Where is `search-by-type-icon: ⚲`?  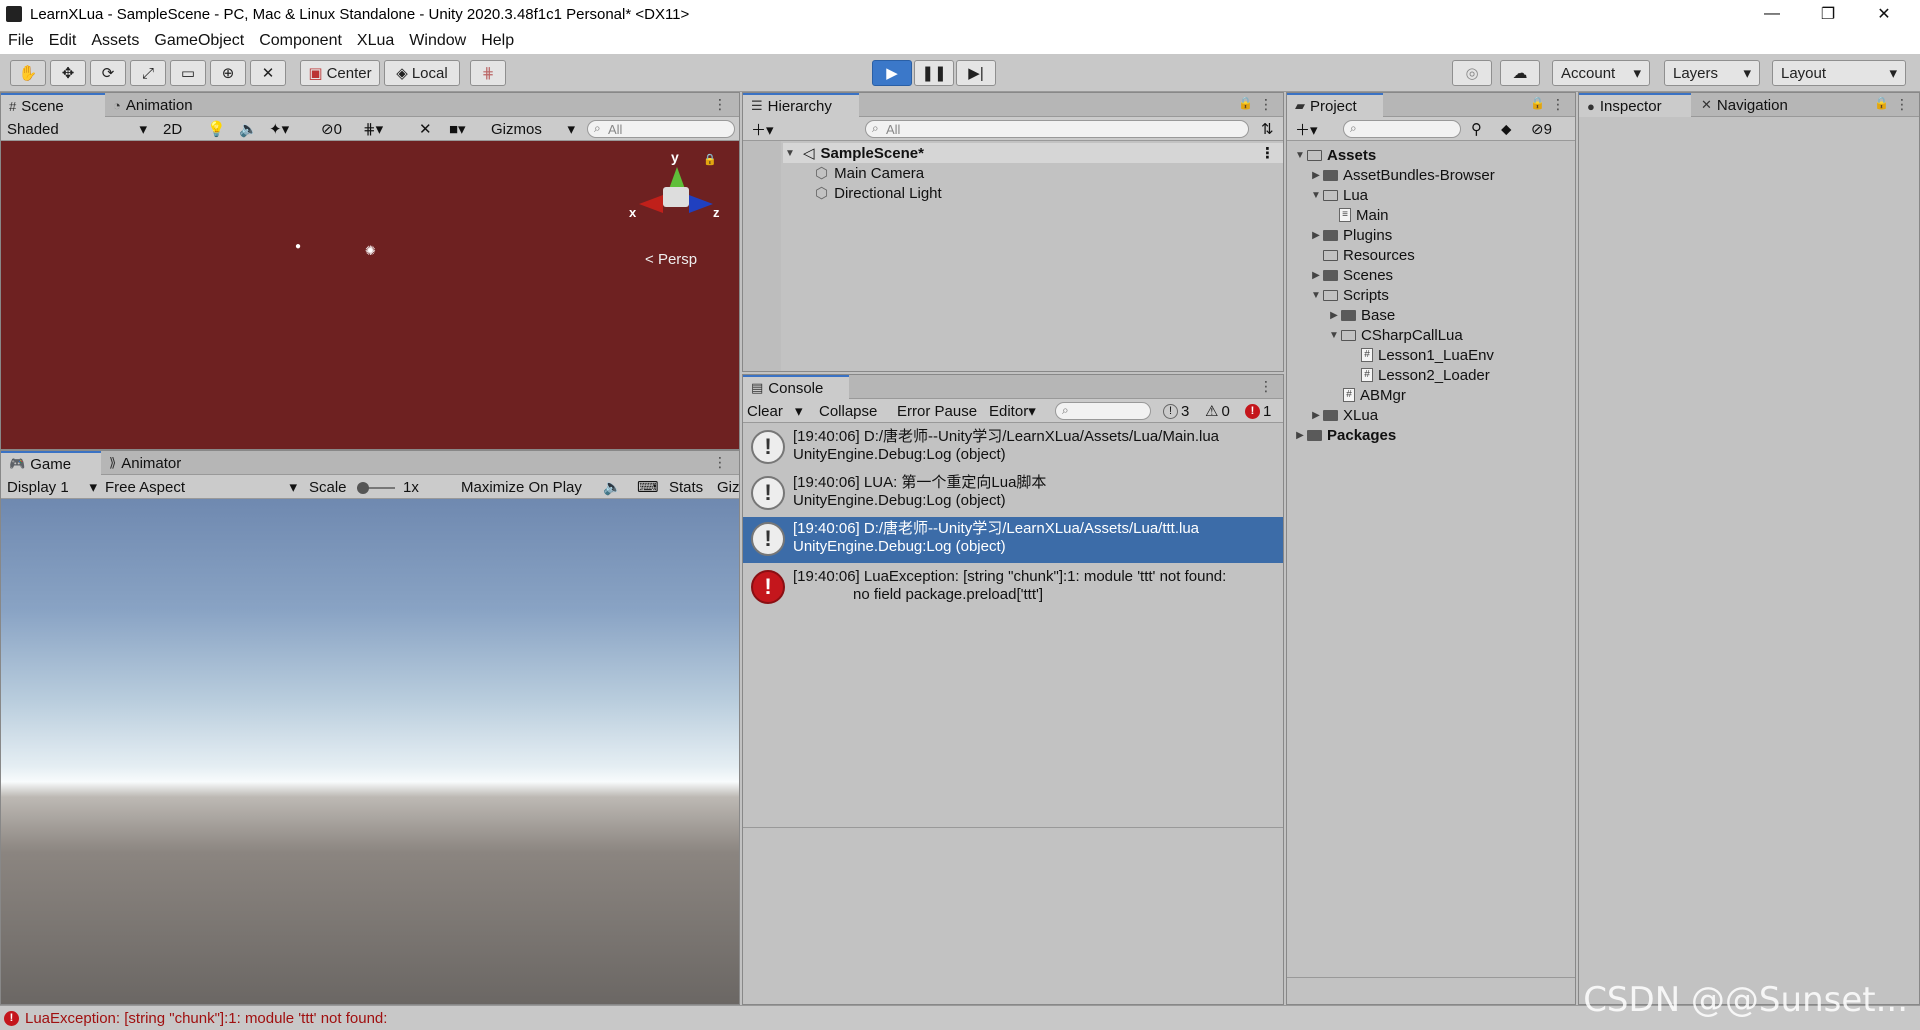 search-by-type-icon: ⚲ is located at coordinates (1476, 129).